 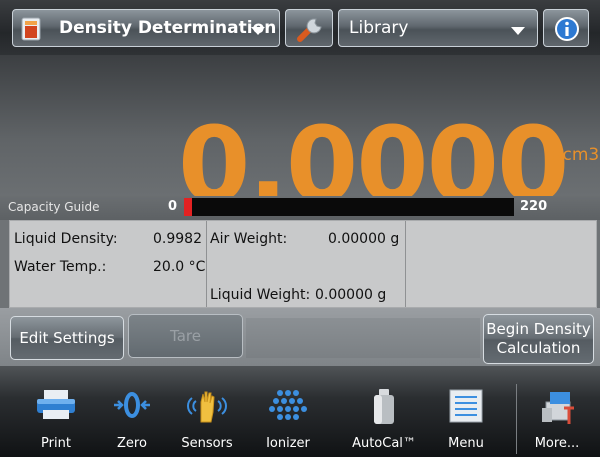 What do you see at coordinates (168, 28) in the screenshot?
I see `application-label: Density Determination` at bounding box center [168, 28].